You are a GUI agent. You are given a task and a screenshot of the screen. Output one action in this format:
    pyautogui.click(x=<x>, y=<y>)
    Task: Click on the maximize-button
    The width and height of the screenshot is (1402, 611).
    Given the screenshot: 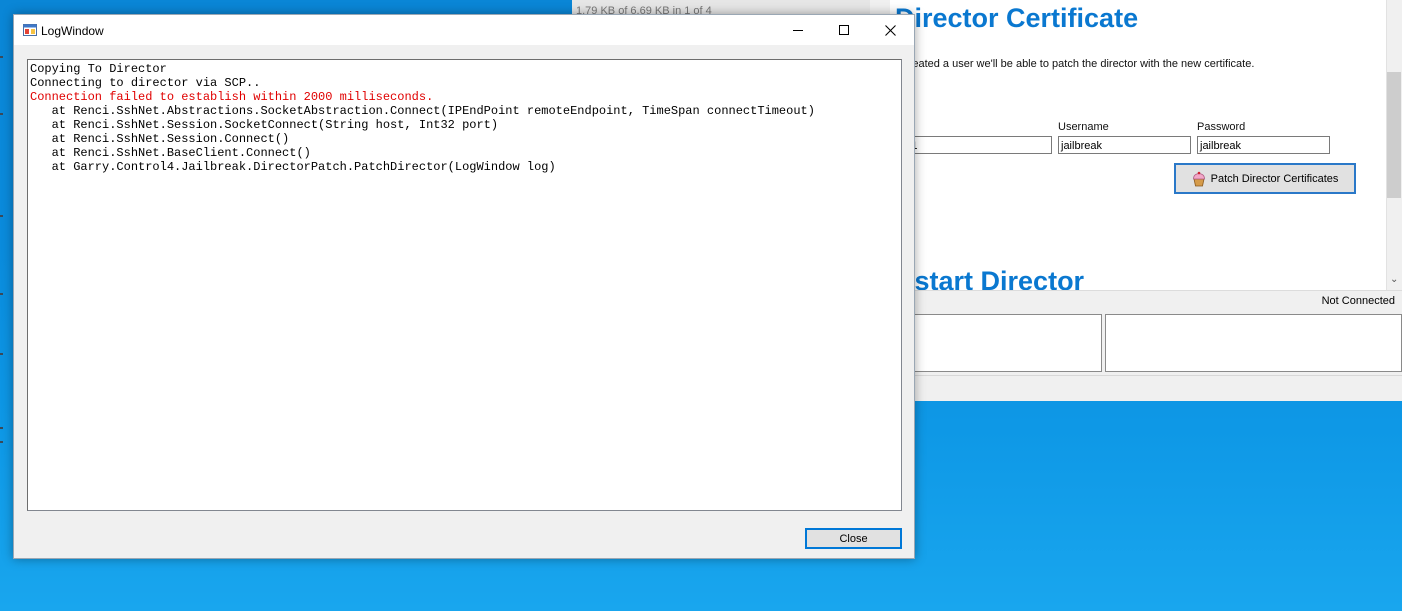 What is the action you would take?
    pyautogui.click(x=844, y=30)
    